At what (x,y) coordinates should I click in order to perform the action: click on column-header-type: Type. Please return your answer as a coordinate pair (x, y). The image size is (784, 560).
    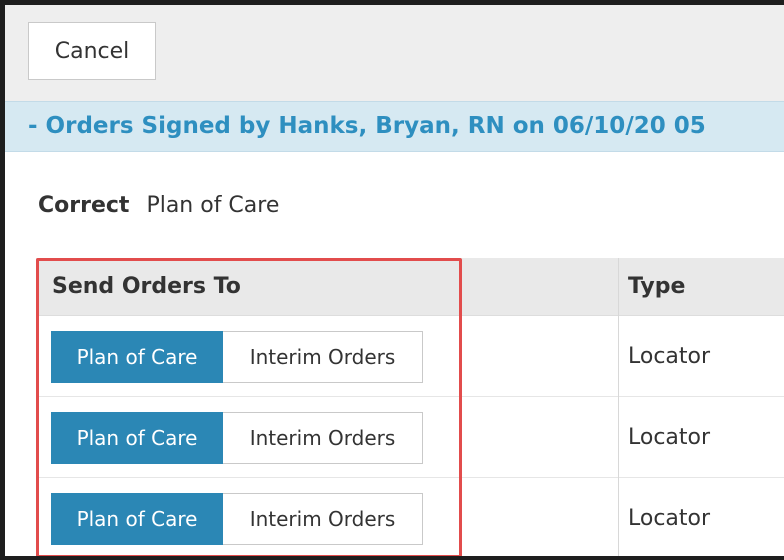
    Looking at the image, I should click on (657, 286).